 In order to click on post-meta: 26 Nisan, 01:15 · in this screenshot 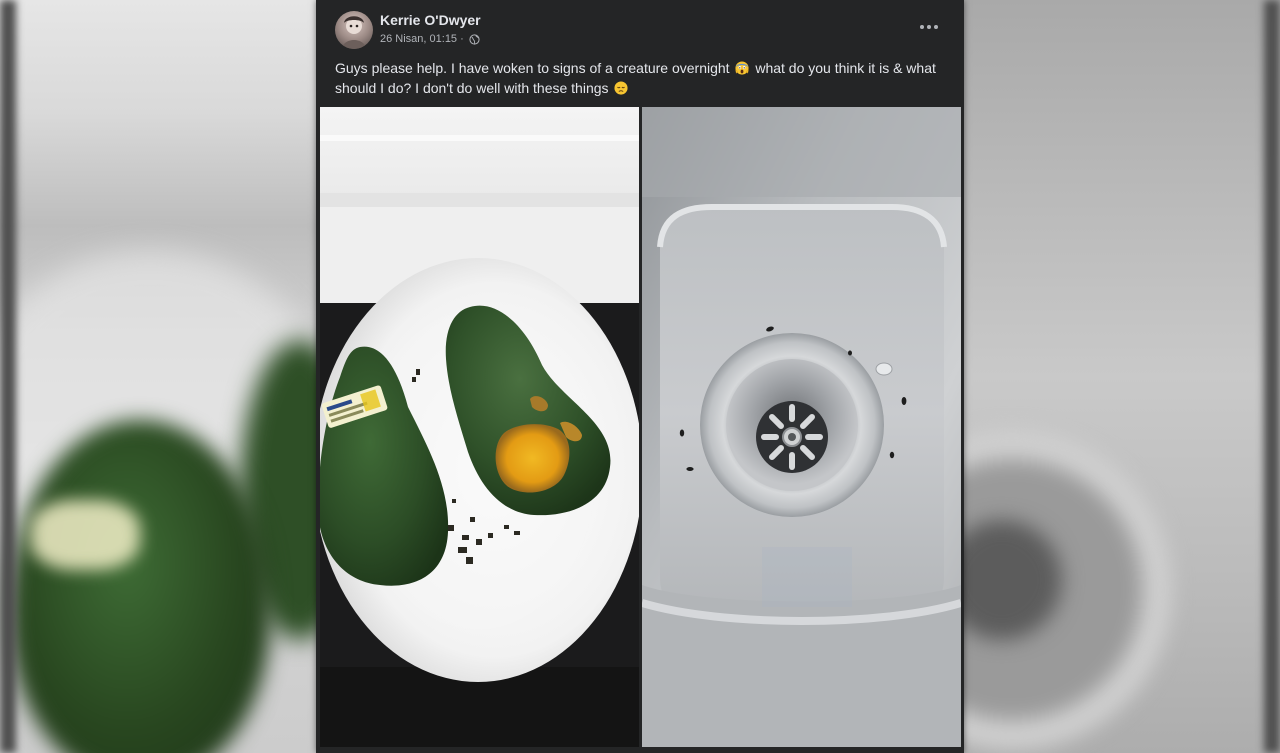, I will do `click(430, 39)`.